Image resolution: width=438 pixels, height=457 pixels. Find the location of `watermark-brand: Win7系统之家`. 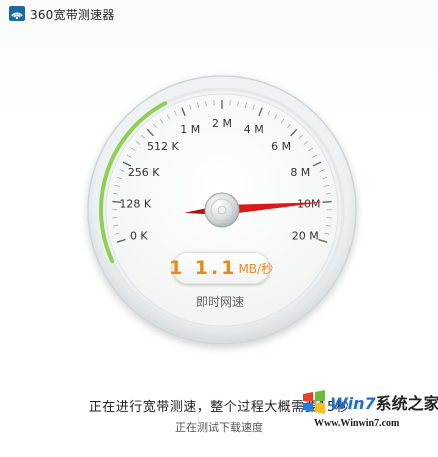

watermark-brand: Win7系统之家 is located at coordinates (384, 402).